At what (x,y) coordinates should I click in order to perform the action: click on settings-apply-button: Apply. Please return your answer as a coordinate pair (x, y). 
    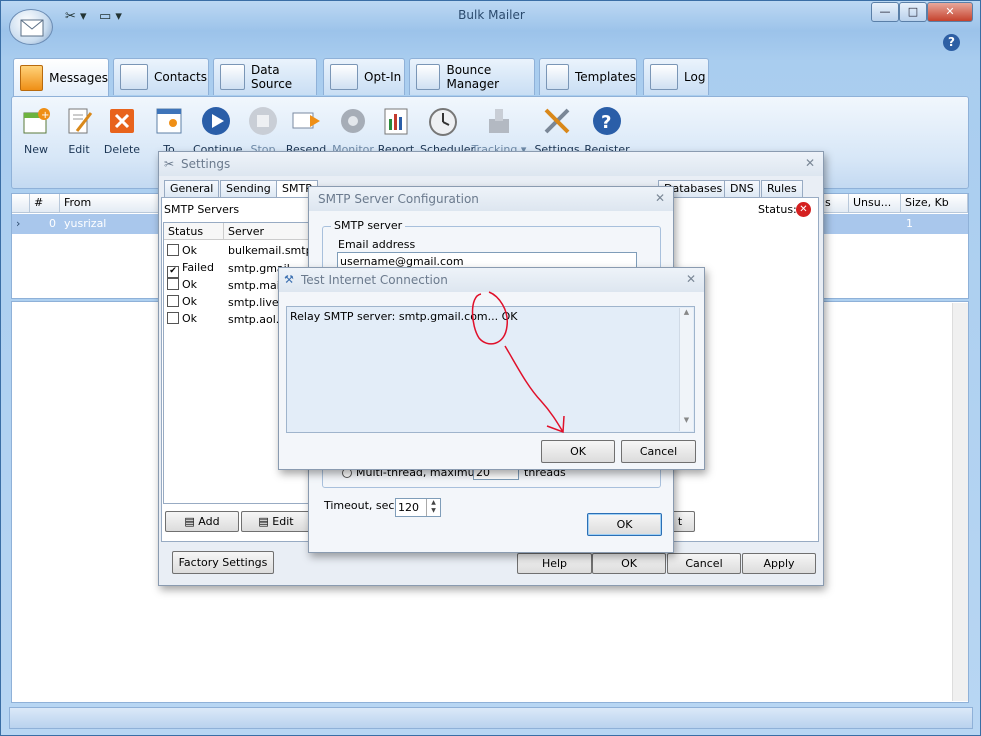
    Looking at the image, I should click on (779, 563).